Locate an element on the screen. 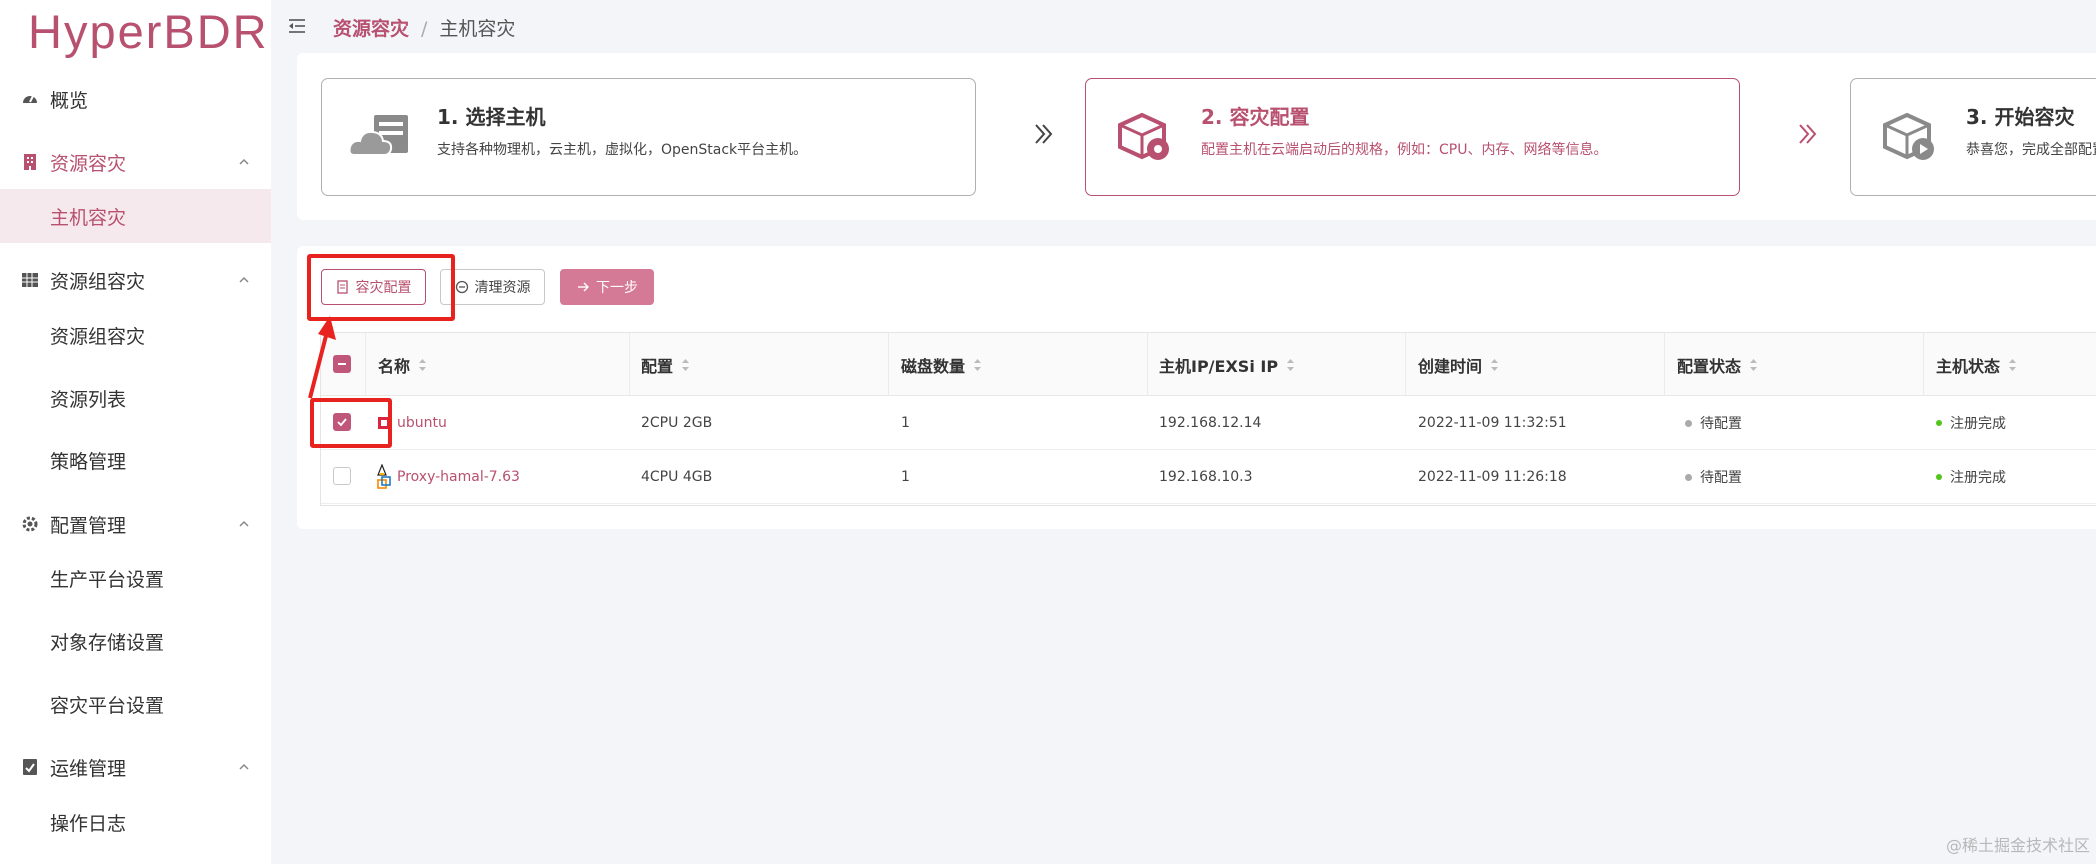 The image size is (2096, 864). arrow-right-icon is located at coordinates (583, 287).